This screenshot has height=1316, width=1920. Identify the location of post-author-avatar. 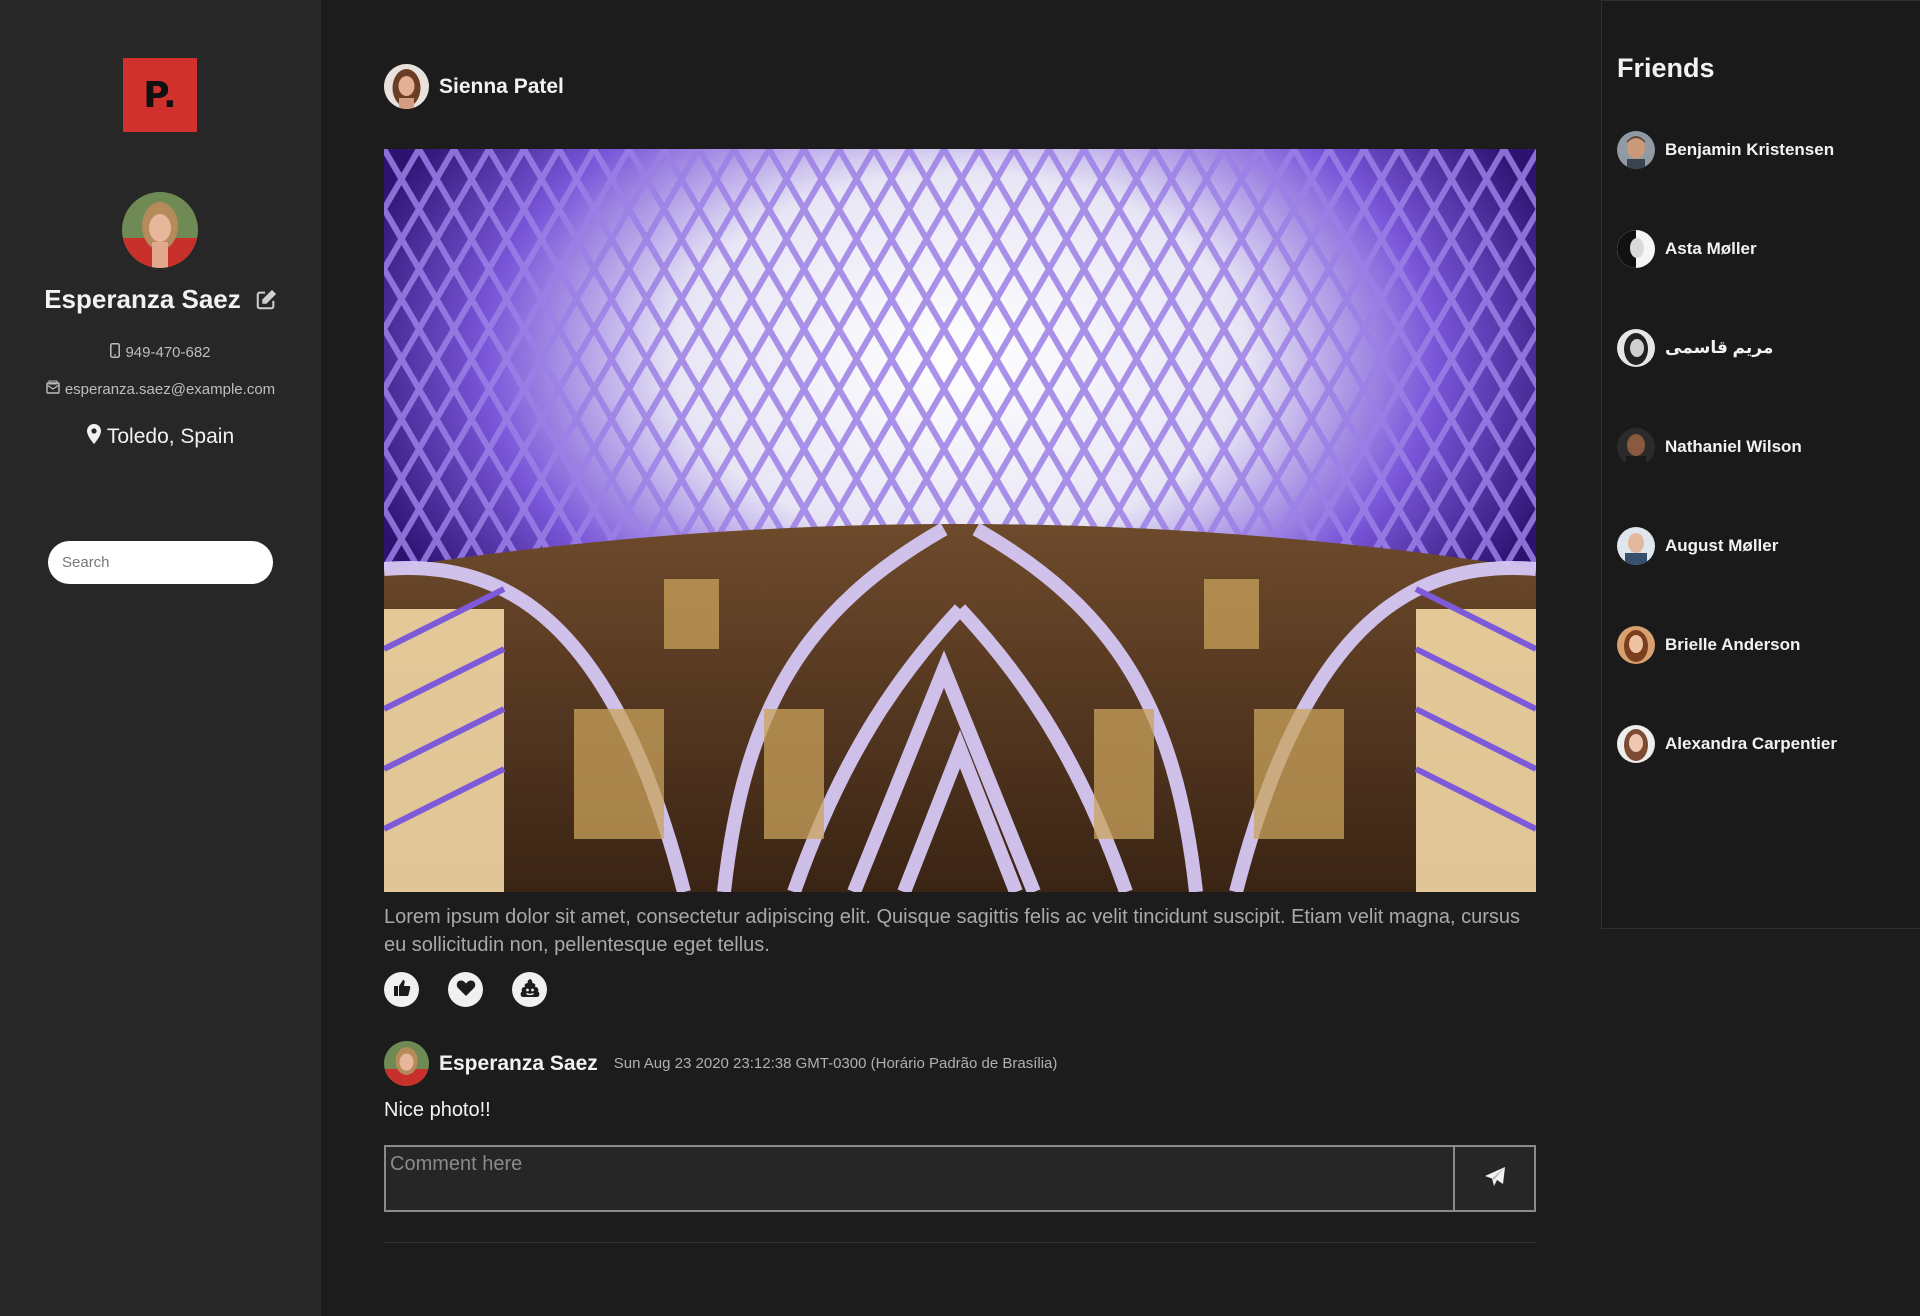
(406, 86).